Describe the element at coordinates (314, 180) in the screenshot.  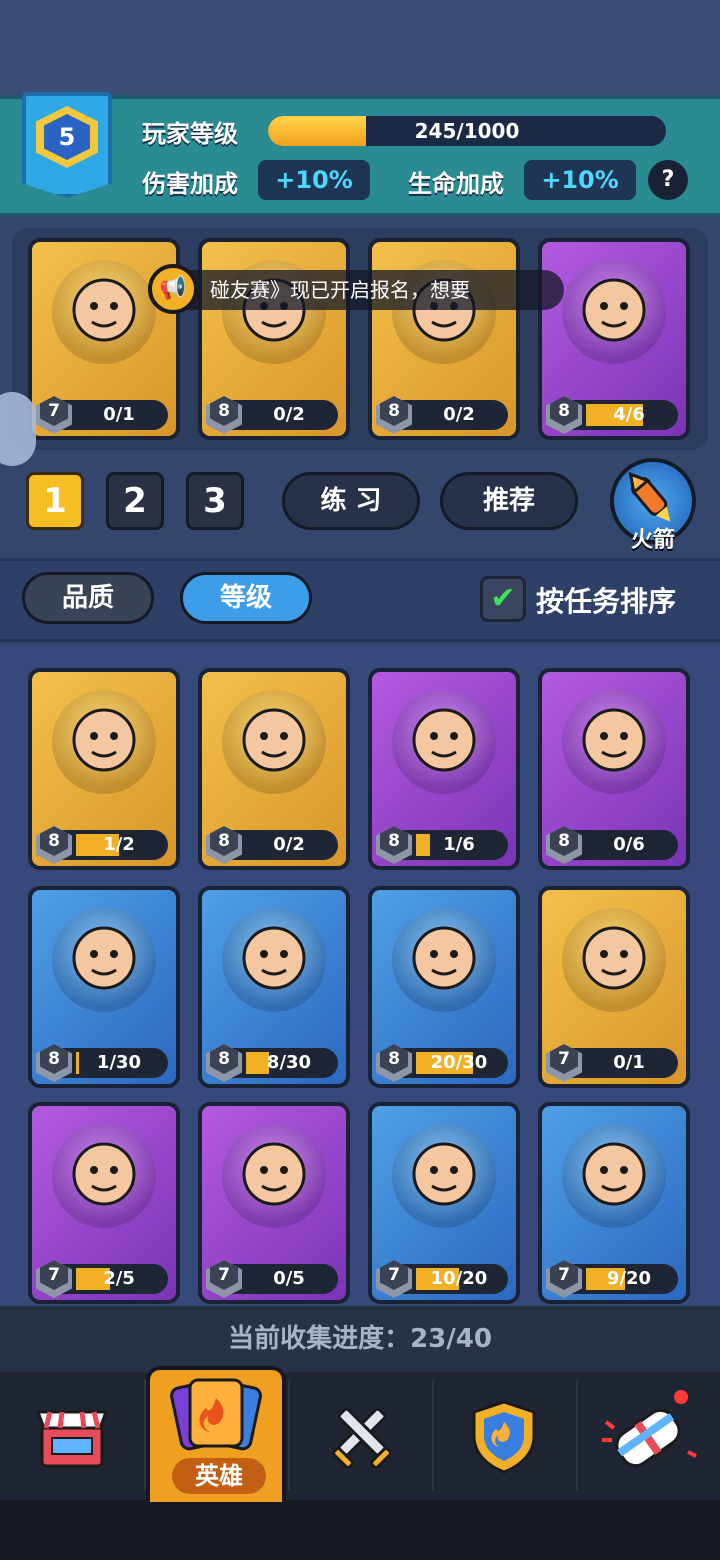
I see `damage-bonus-value: +10%` at that location.